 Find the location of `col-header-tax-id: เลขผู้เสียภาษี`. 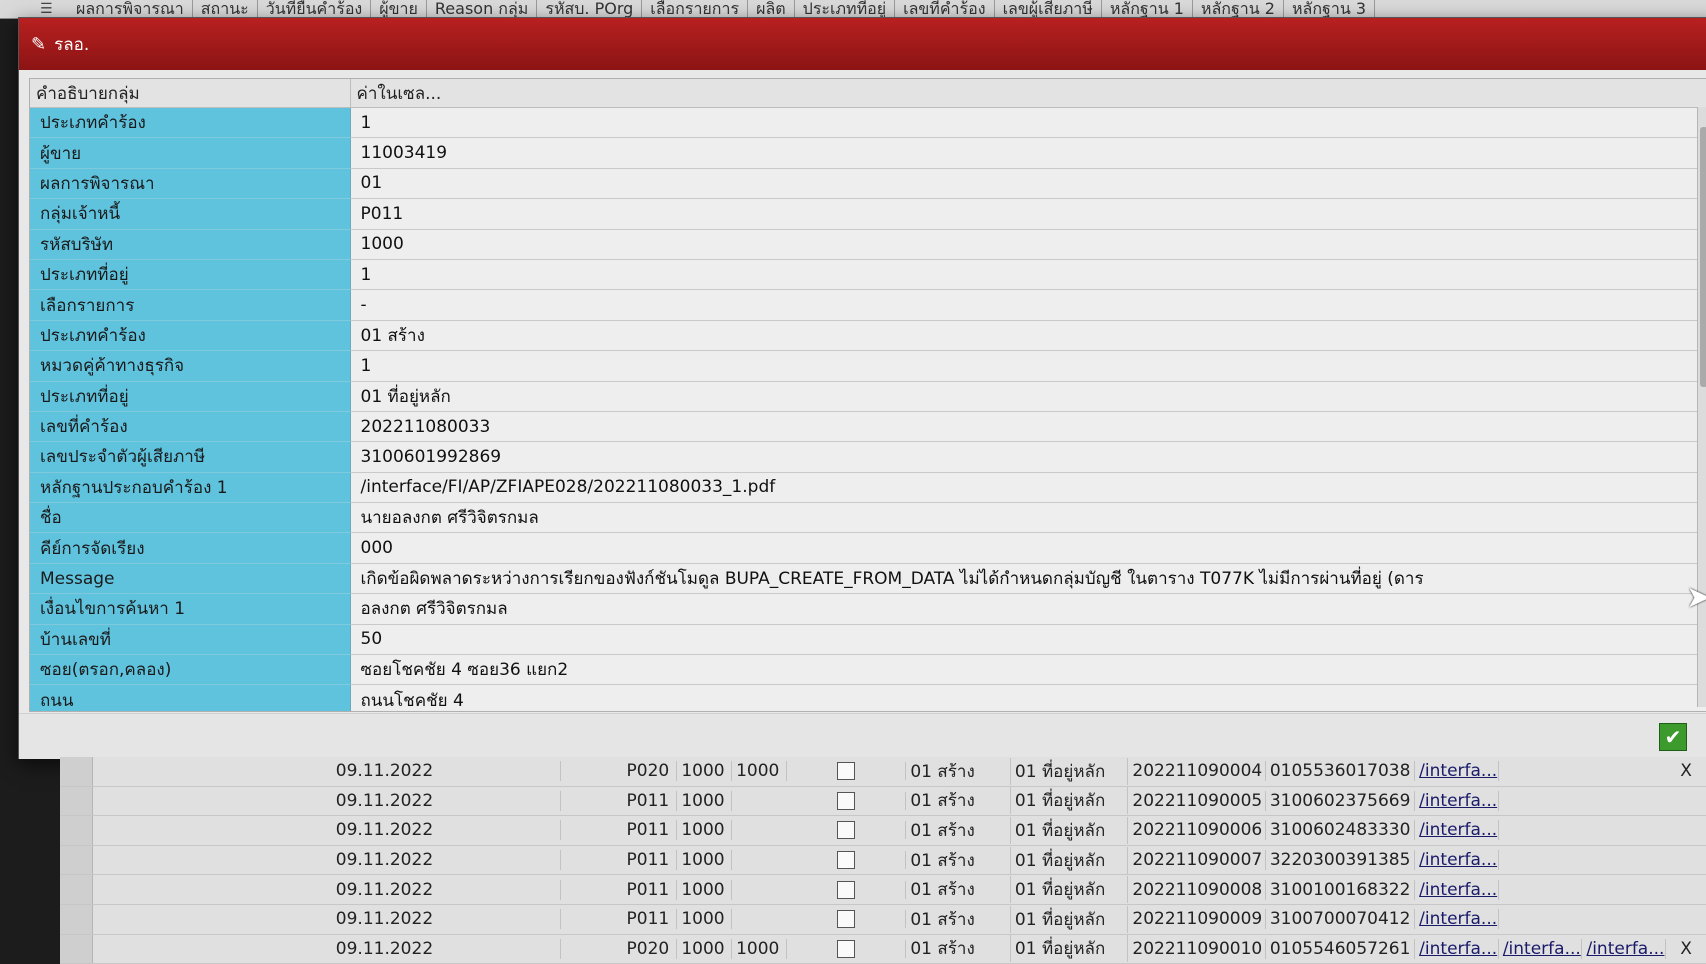

col-header-tax-id: เลขผู้เสียภาษี is located at coordinates (1048, 9).